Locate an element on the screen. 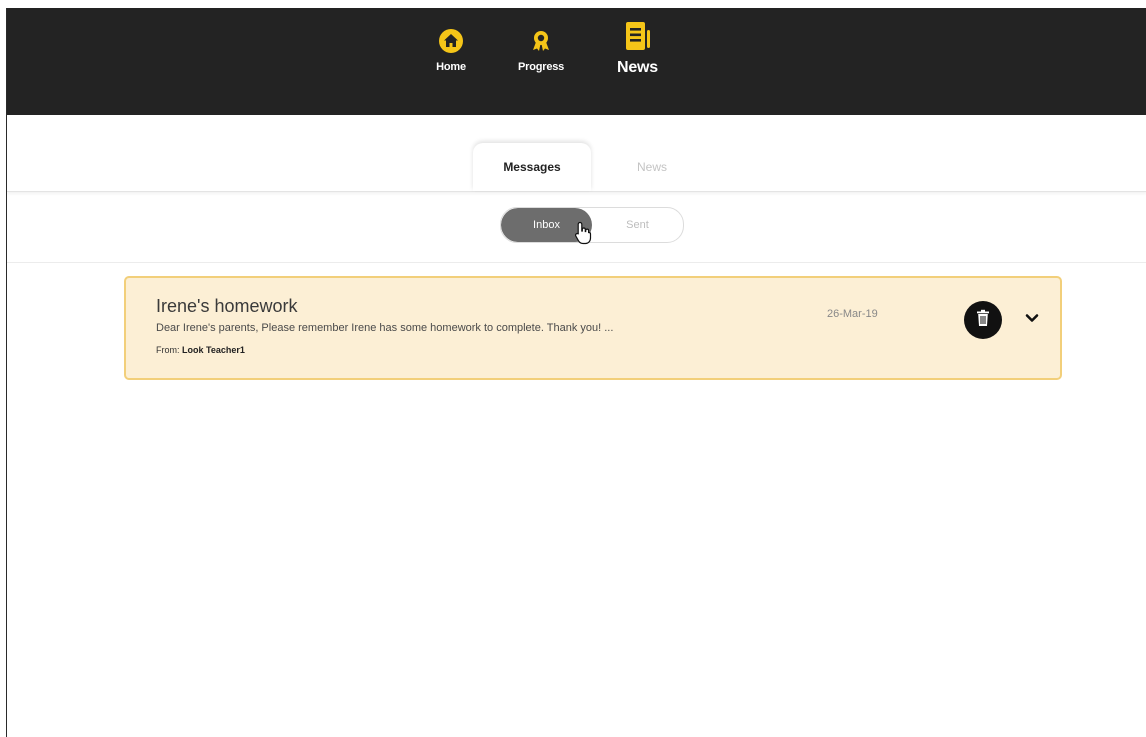 The width and height of the screenshot is (1146, 737). trash-icon is located at coordinates (983, 320).